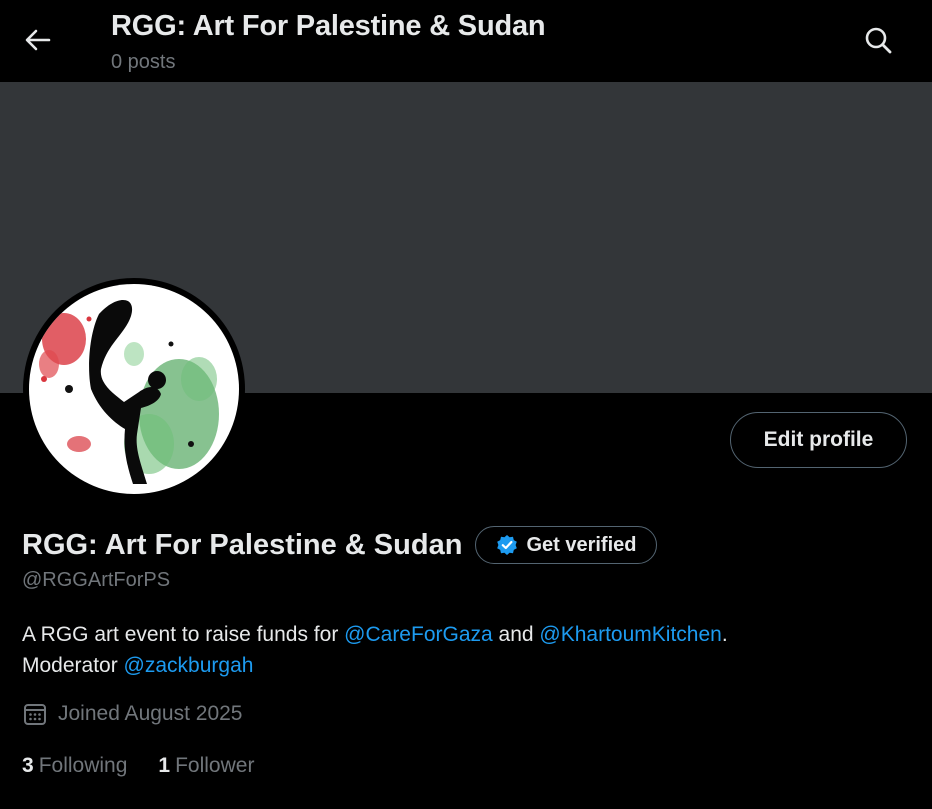 The image size is (932, 809). I want to click on get-verified-button: Get verified, so click(566, 545).